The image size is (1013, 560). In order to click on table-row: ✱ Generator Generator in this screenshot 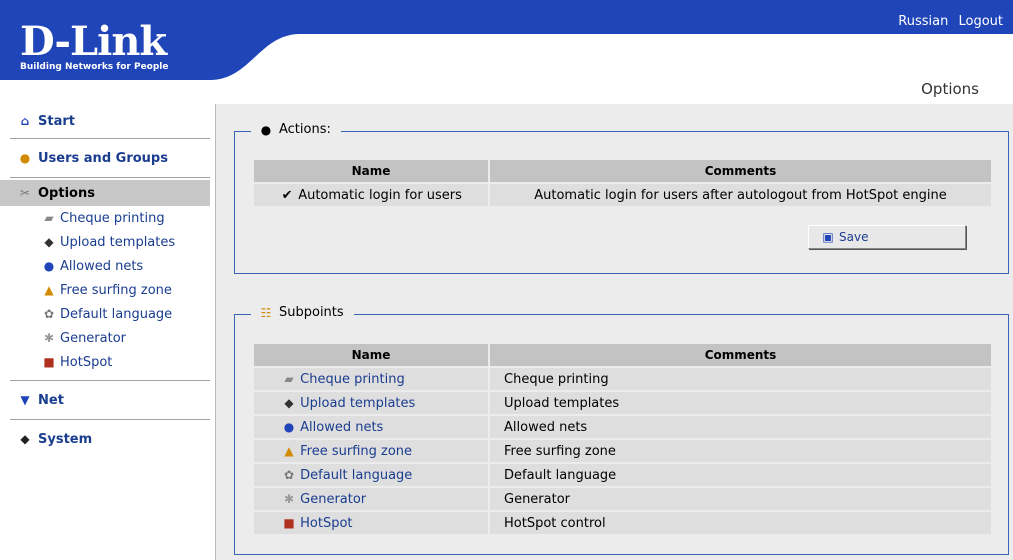, I will do `click(622, 499)`.